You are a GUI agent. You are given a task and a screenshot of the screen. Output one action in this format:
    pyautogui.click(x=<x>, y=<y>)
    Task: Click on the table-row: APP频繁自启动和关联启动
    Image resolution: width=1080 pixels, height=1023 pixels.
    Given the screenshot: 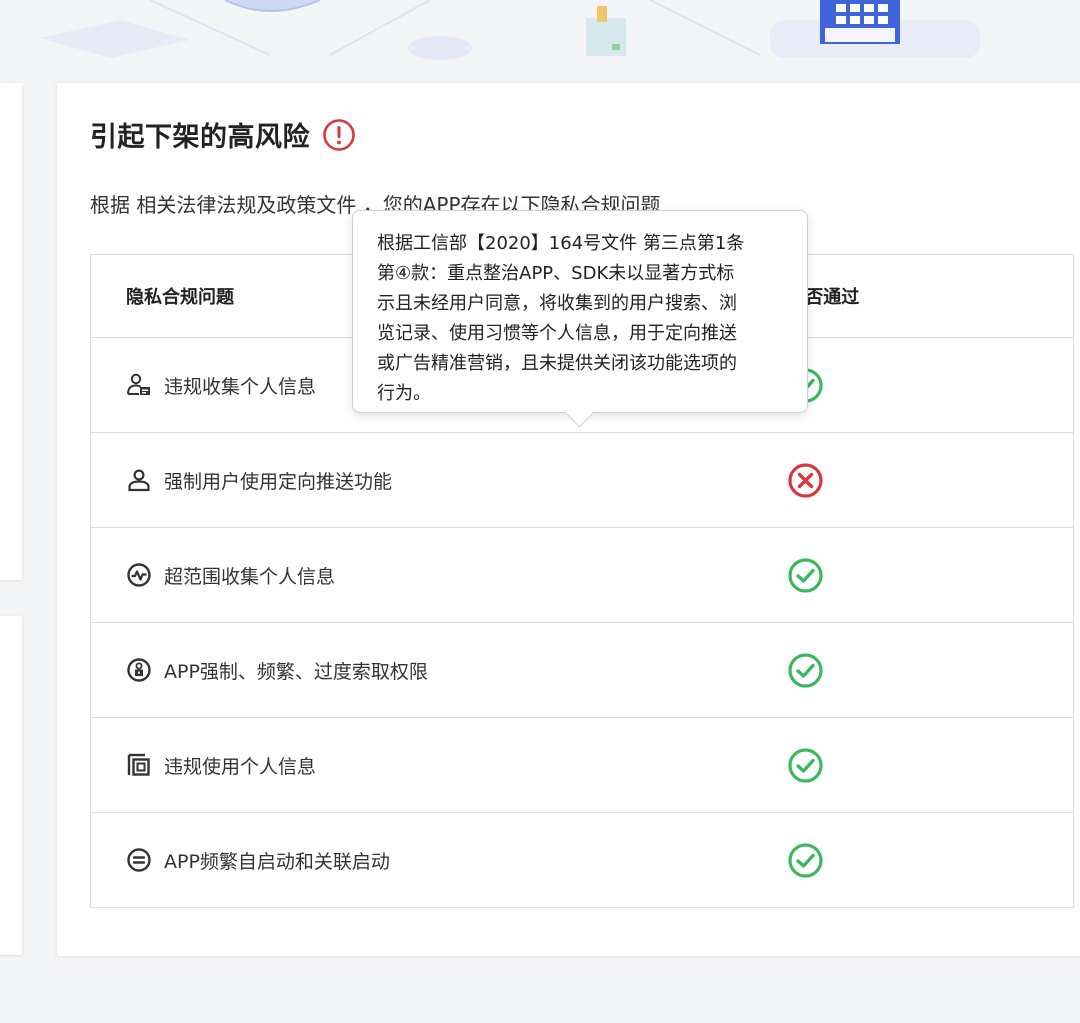 What is the action you would take?
    pyautogui.click(x=582, y=860)
    